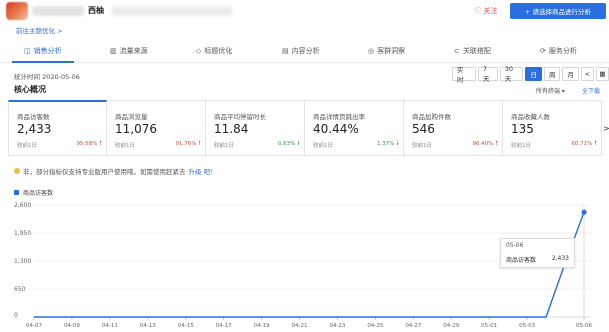  I want to click on x-tick-label: 05-01, so click(489, 326).